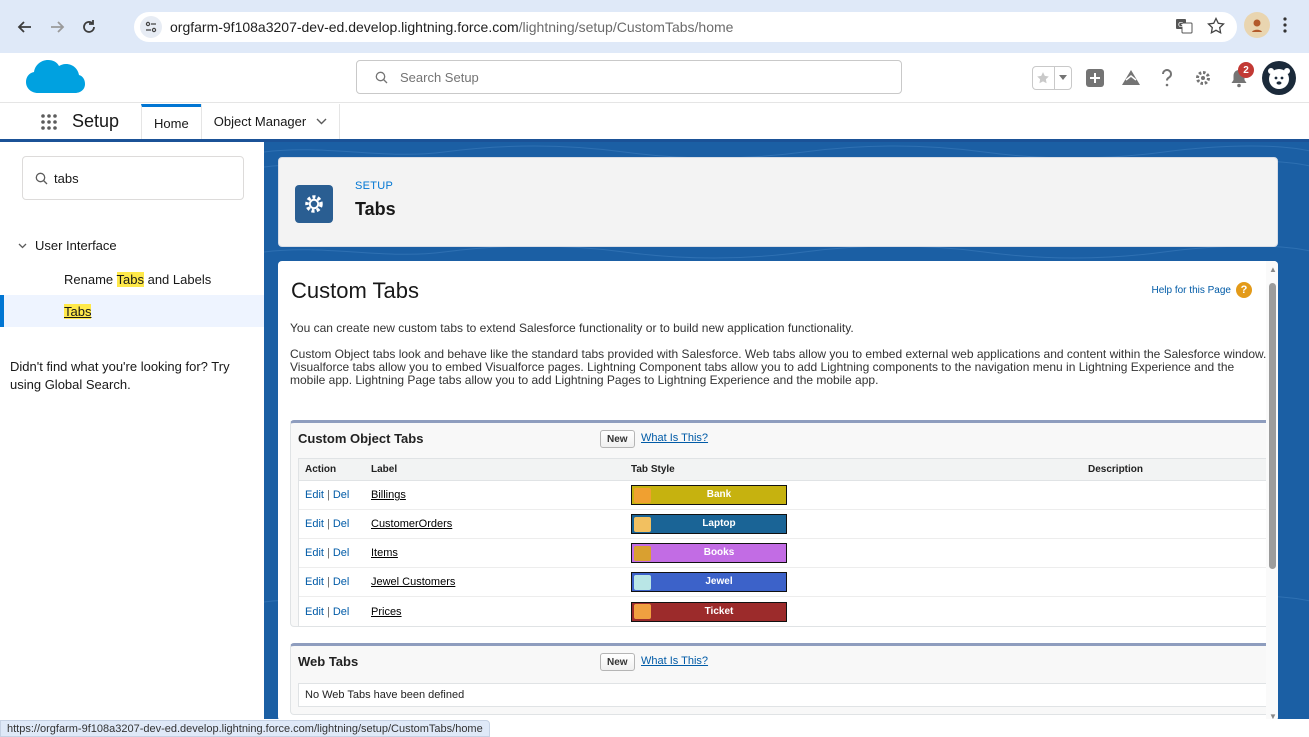 The image size is (1309, 737). I want to click on row-tab-style-cell: Books, so click(859, 553).